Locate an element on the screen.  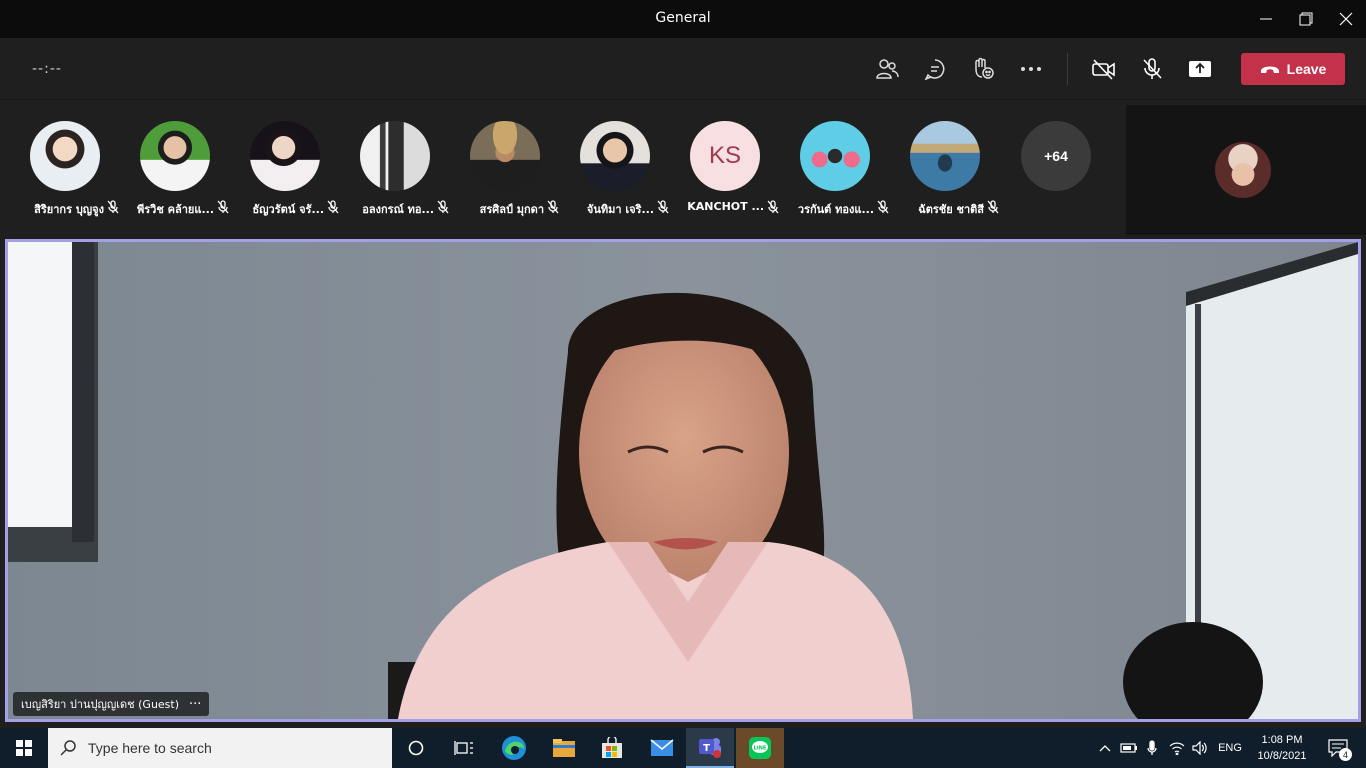
chat-button is located at coordinates (935, 69).